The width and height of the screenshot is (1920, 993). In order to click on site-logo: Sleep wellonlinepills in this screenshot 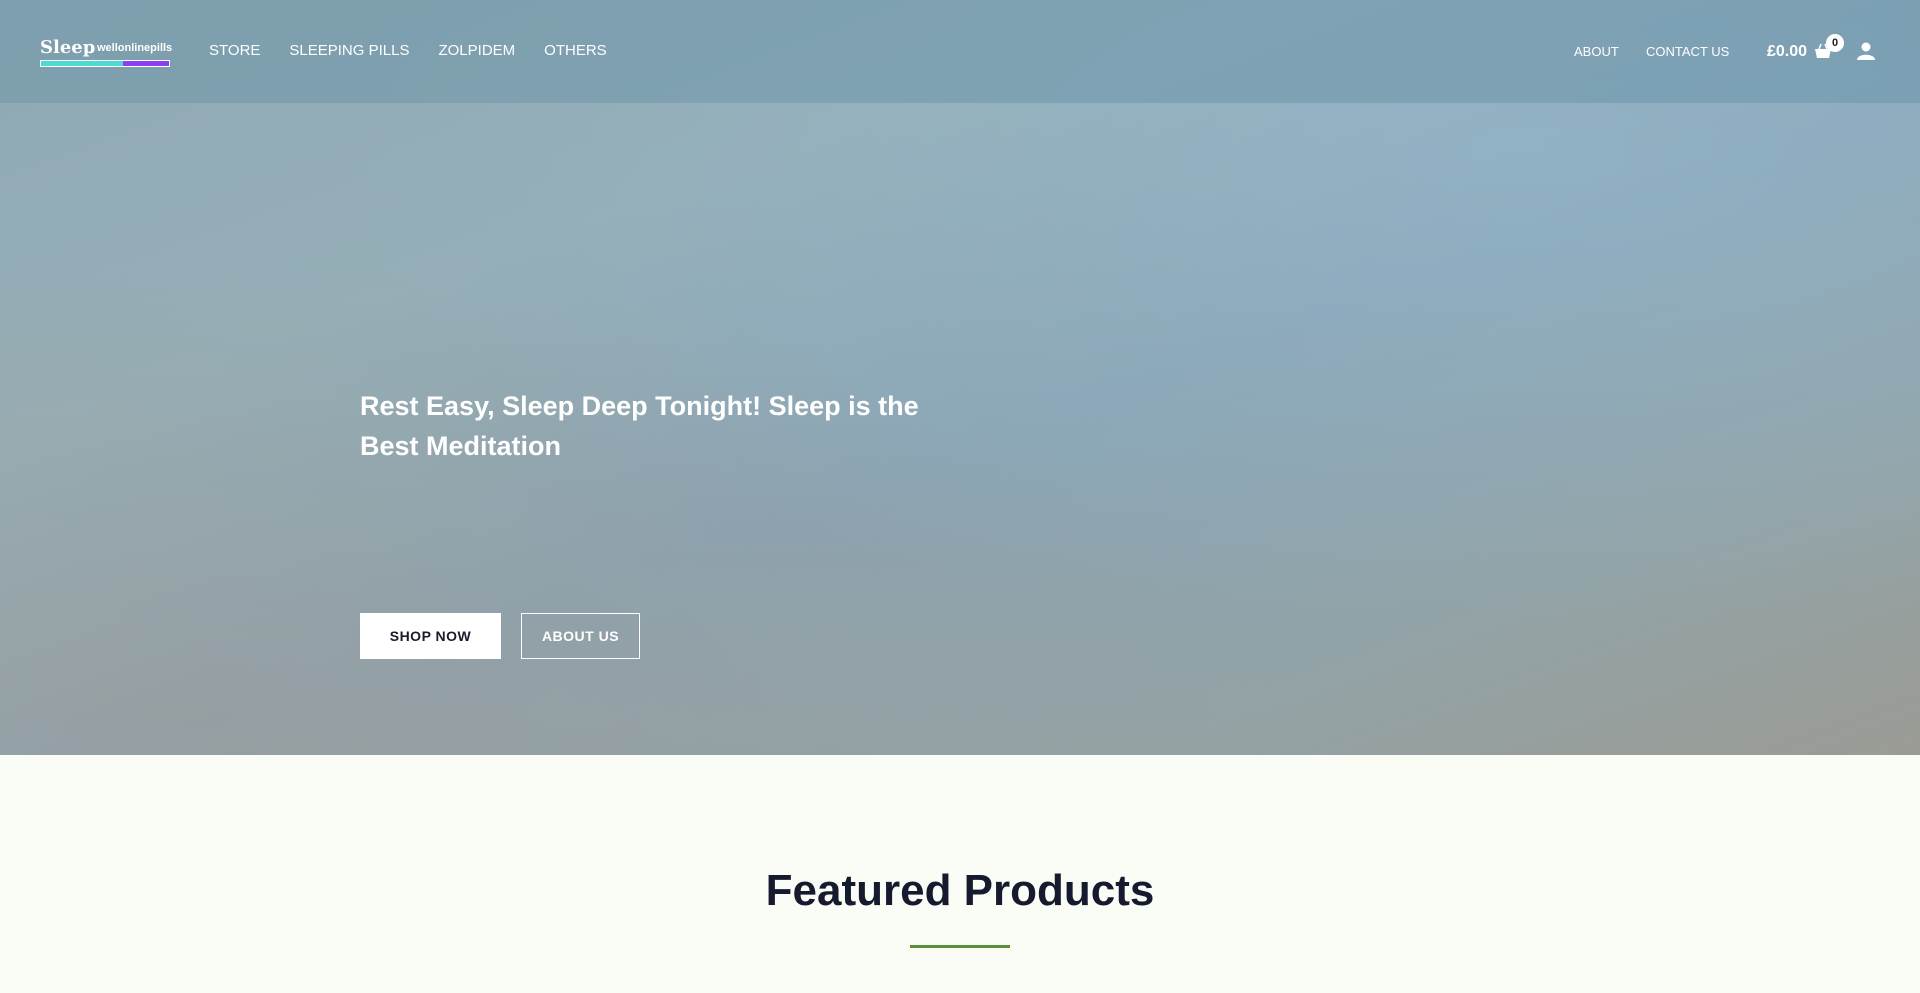, I will do `click(108, 53)`.